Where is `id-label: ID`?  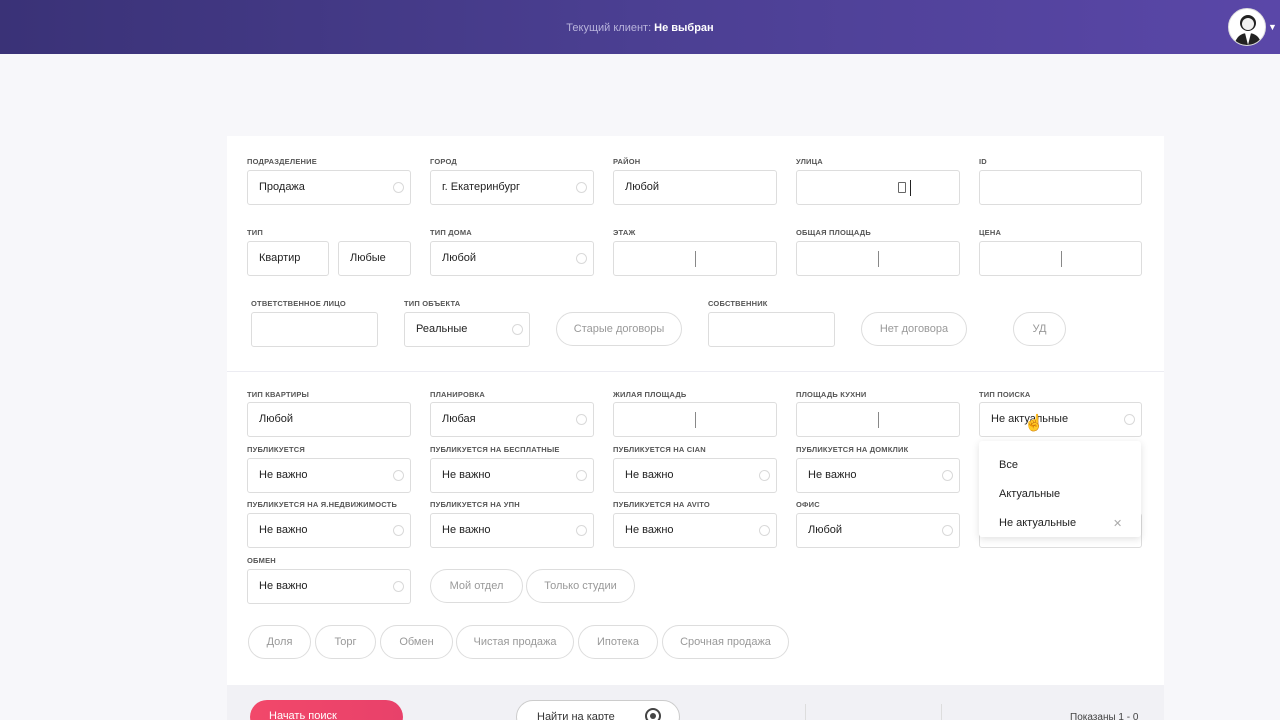
id-label: ID is located at coordinates (983, 161).